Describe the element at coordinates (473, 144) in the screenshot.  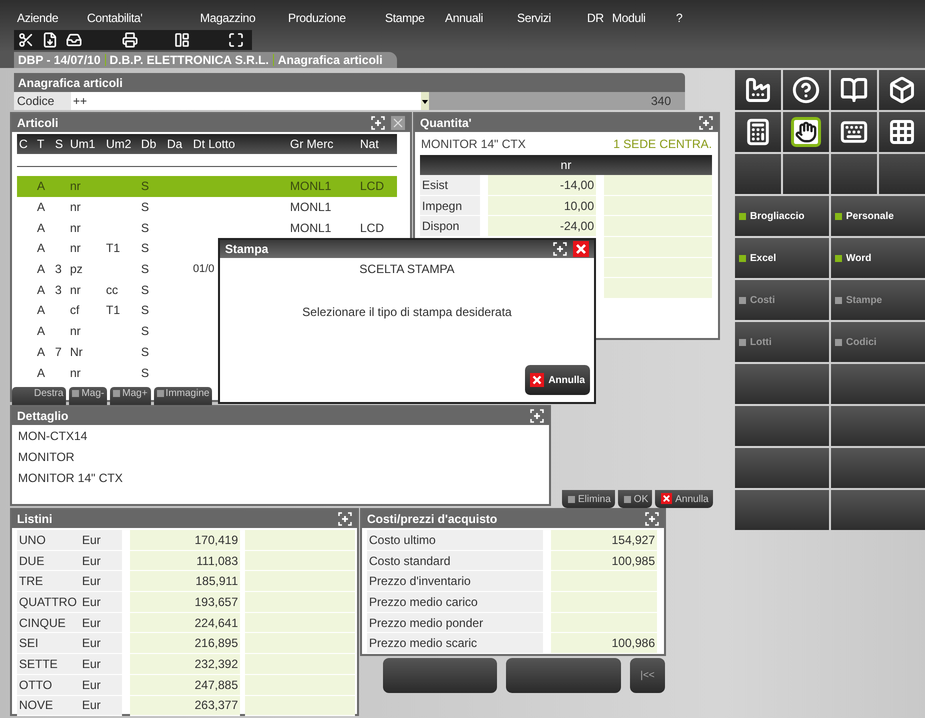
I see `product-name: MONITOR 14" CTX` at that location.